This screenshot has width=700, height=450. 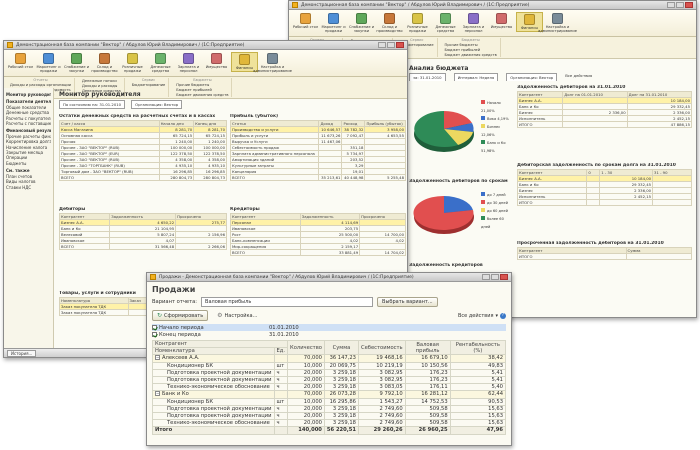 I want to click on sales-cell: 62,44, so click(x=478, y=394).